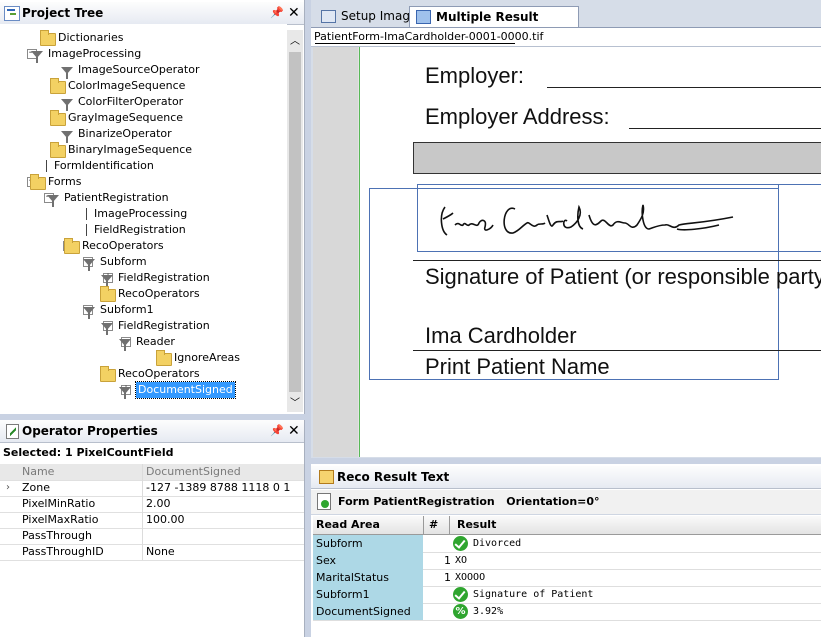  What do you see at coordinates (63, 551) in the screenshot?
I see `property-name: PassThroughID` at bounding box center [63, 551].